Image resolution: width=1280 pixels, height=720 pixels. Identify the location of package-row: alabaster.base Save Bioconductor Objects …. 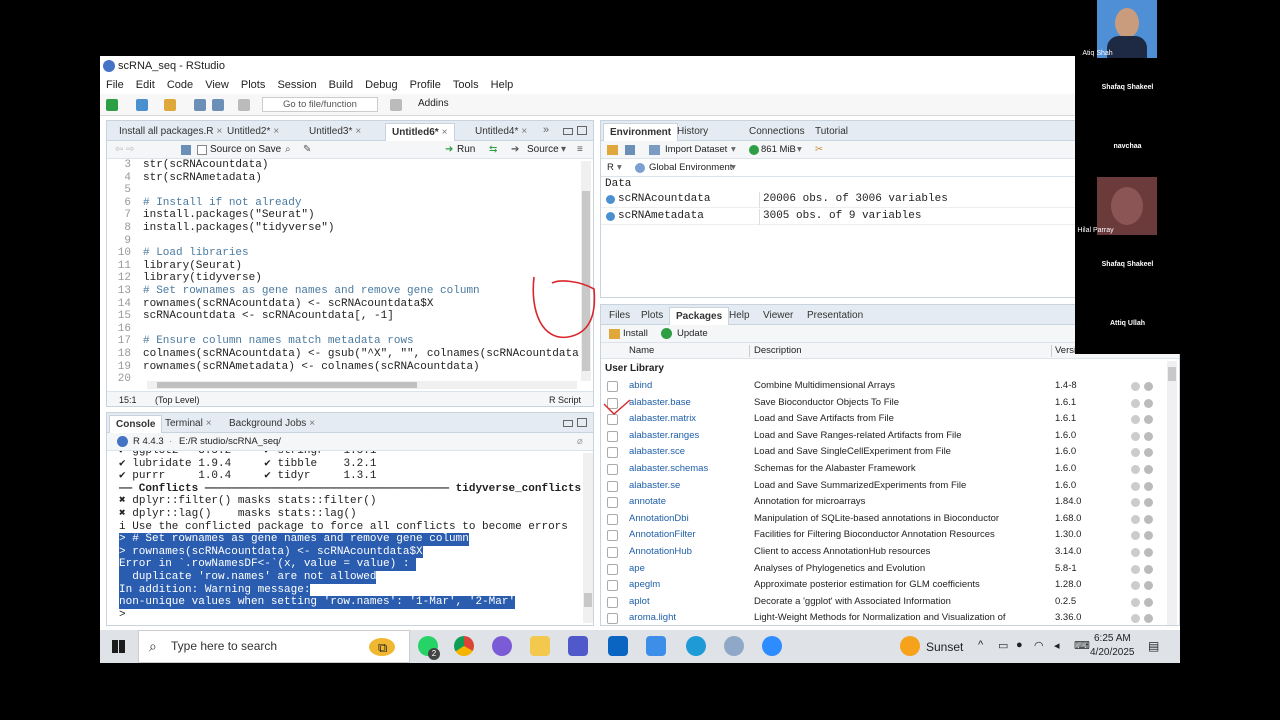
(883, 403).